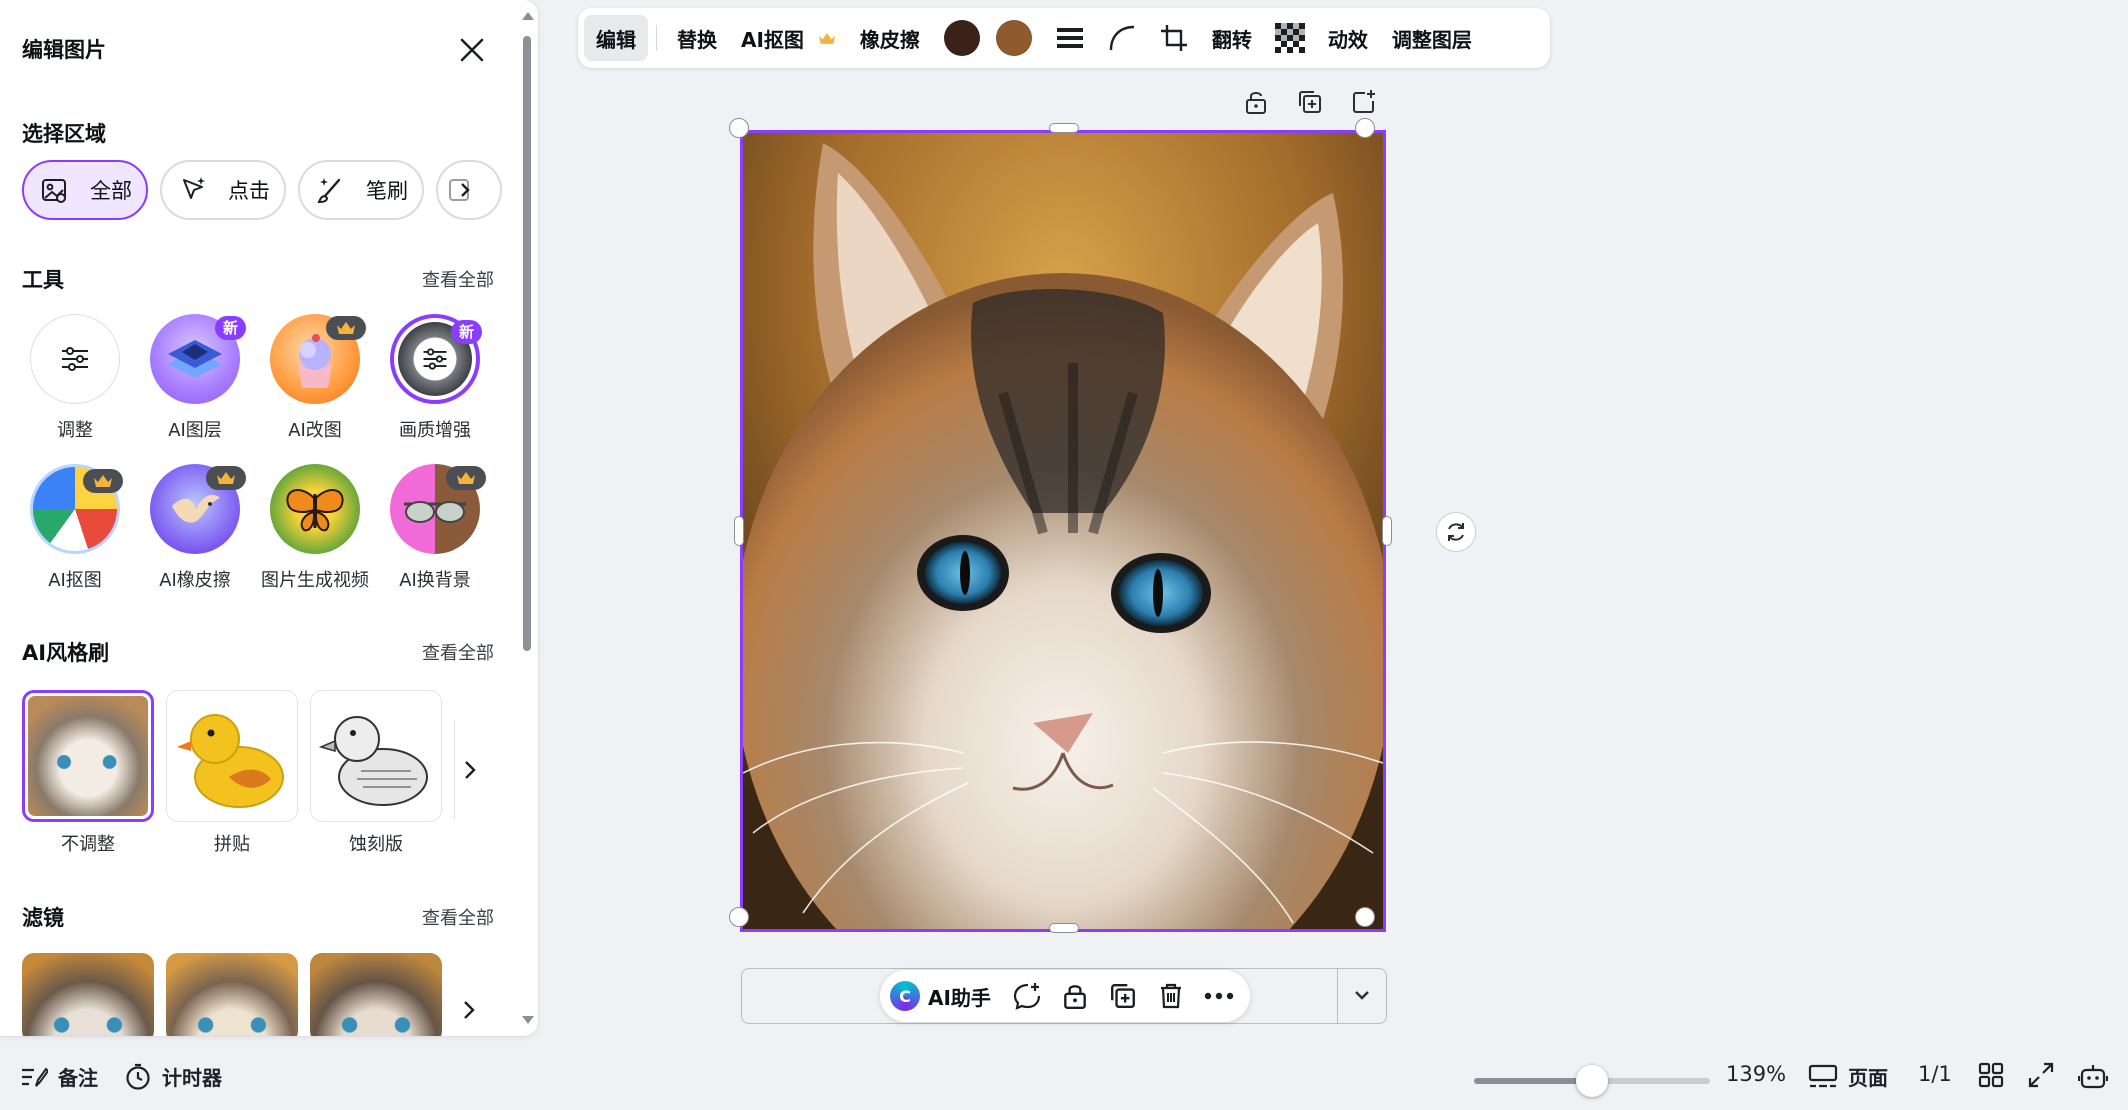 This screenshot has width=2128, height=1110. I want to click on zoom-slider, so click(1592, 1081).